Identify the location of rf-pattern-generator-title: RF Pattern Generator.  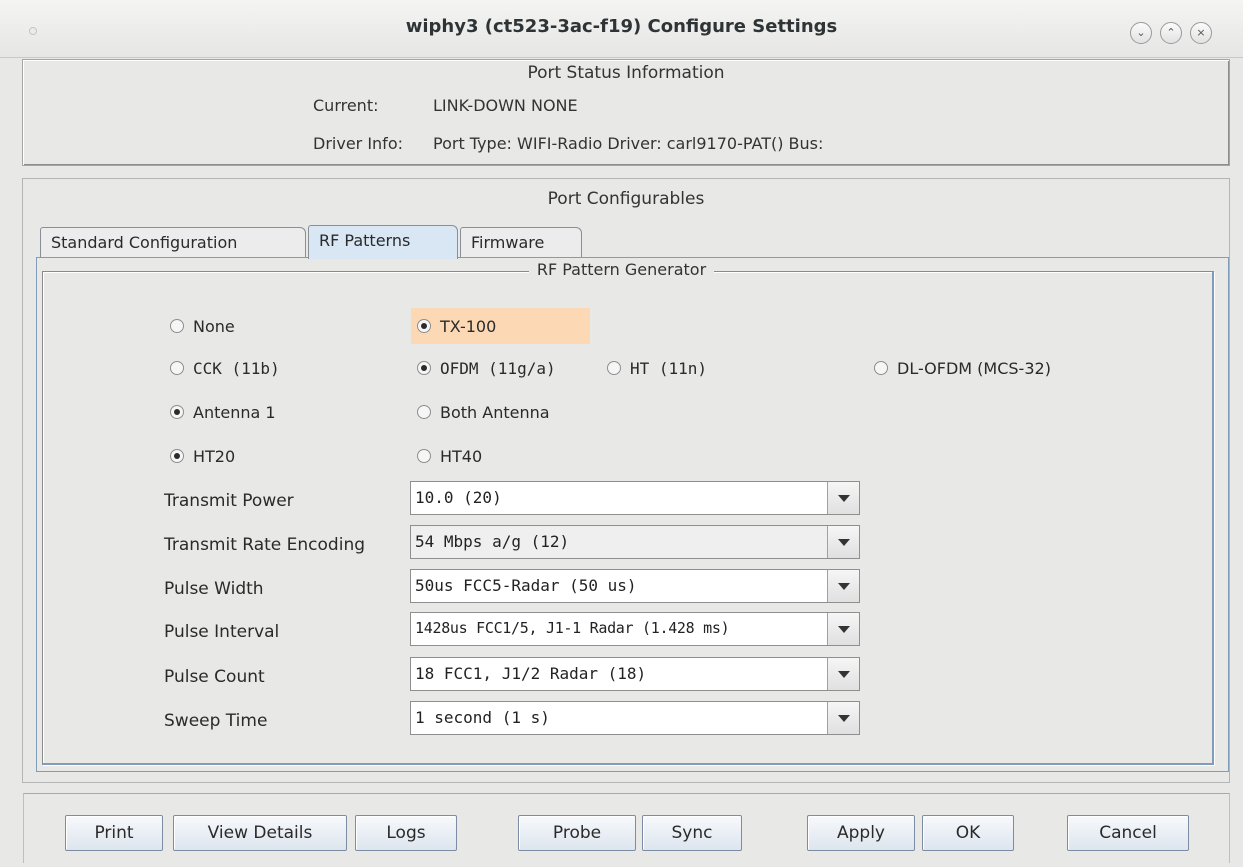
(621, 269).